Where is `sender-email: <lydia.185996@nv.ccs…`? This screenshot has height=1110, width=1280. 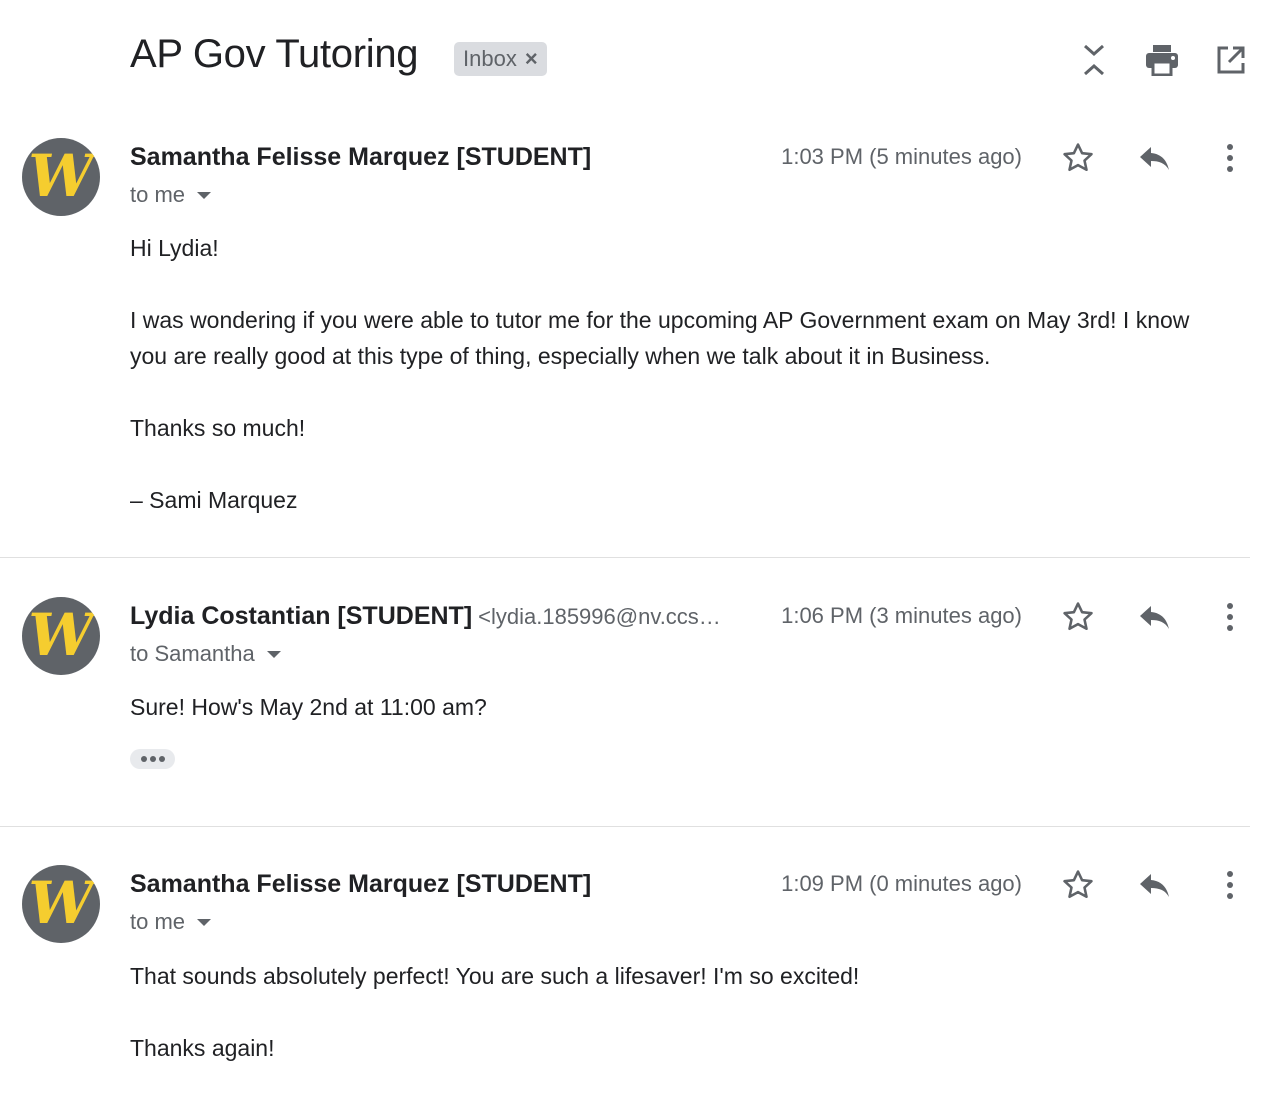
sender-email: <lydia.185996@nv.ccs… is located at coordinates (599, 616).